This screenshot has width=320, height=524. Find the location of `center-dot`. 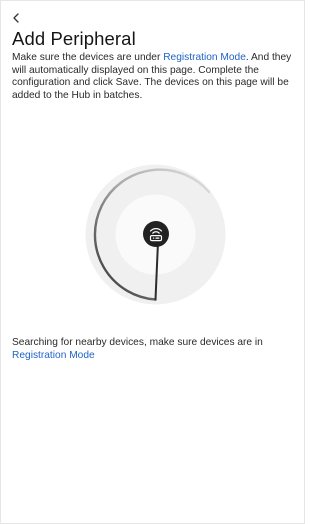

center-dot is located at coordinates (156, 234).